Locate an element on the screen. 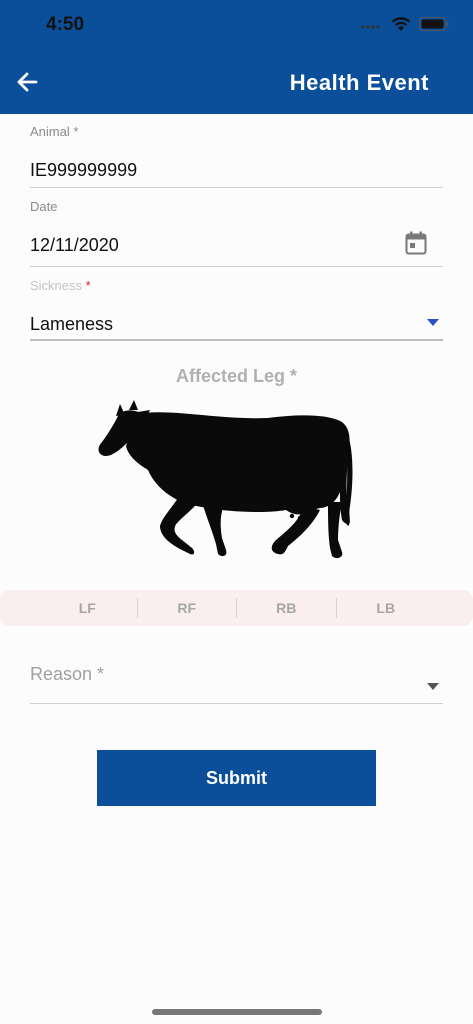 The height and width of the screenshot is (1024, 473). affected-leg-title: Affected Leg * is located at coordinates (236, 376).